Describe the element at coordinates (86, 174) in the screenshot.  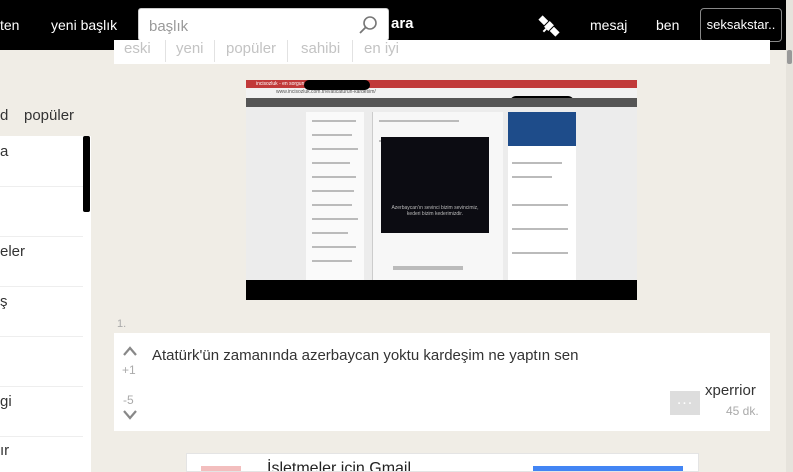
I see `sidebar-scroll-thumb` at that location.